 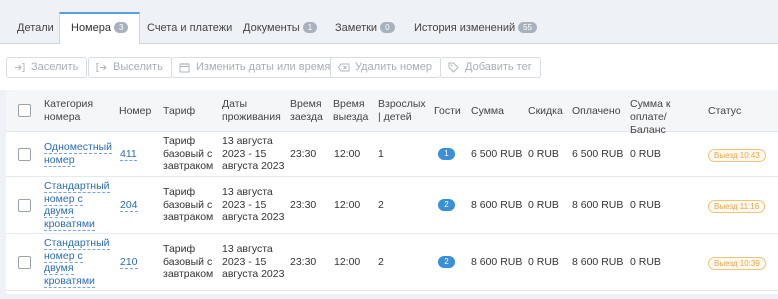 I want to click on room-cell: 411, so click(x=128, y=154).